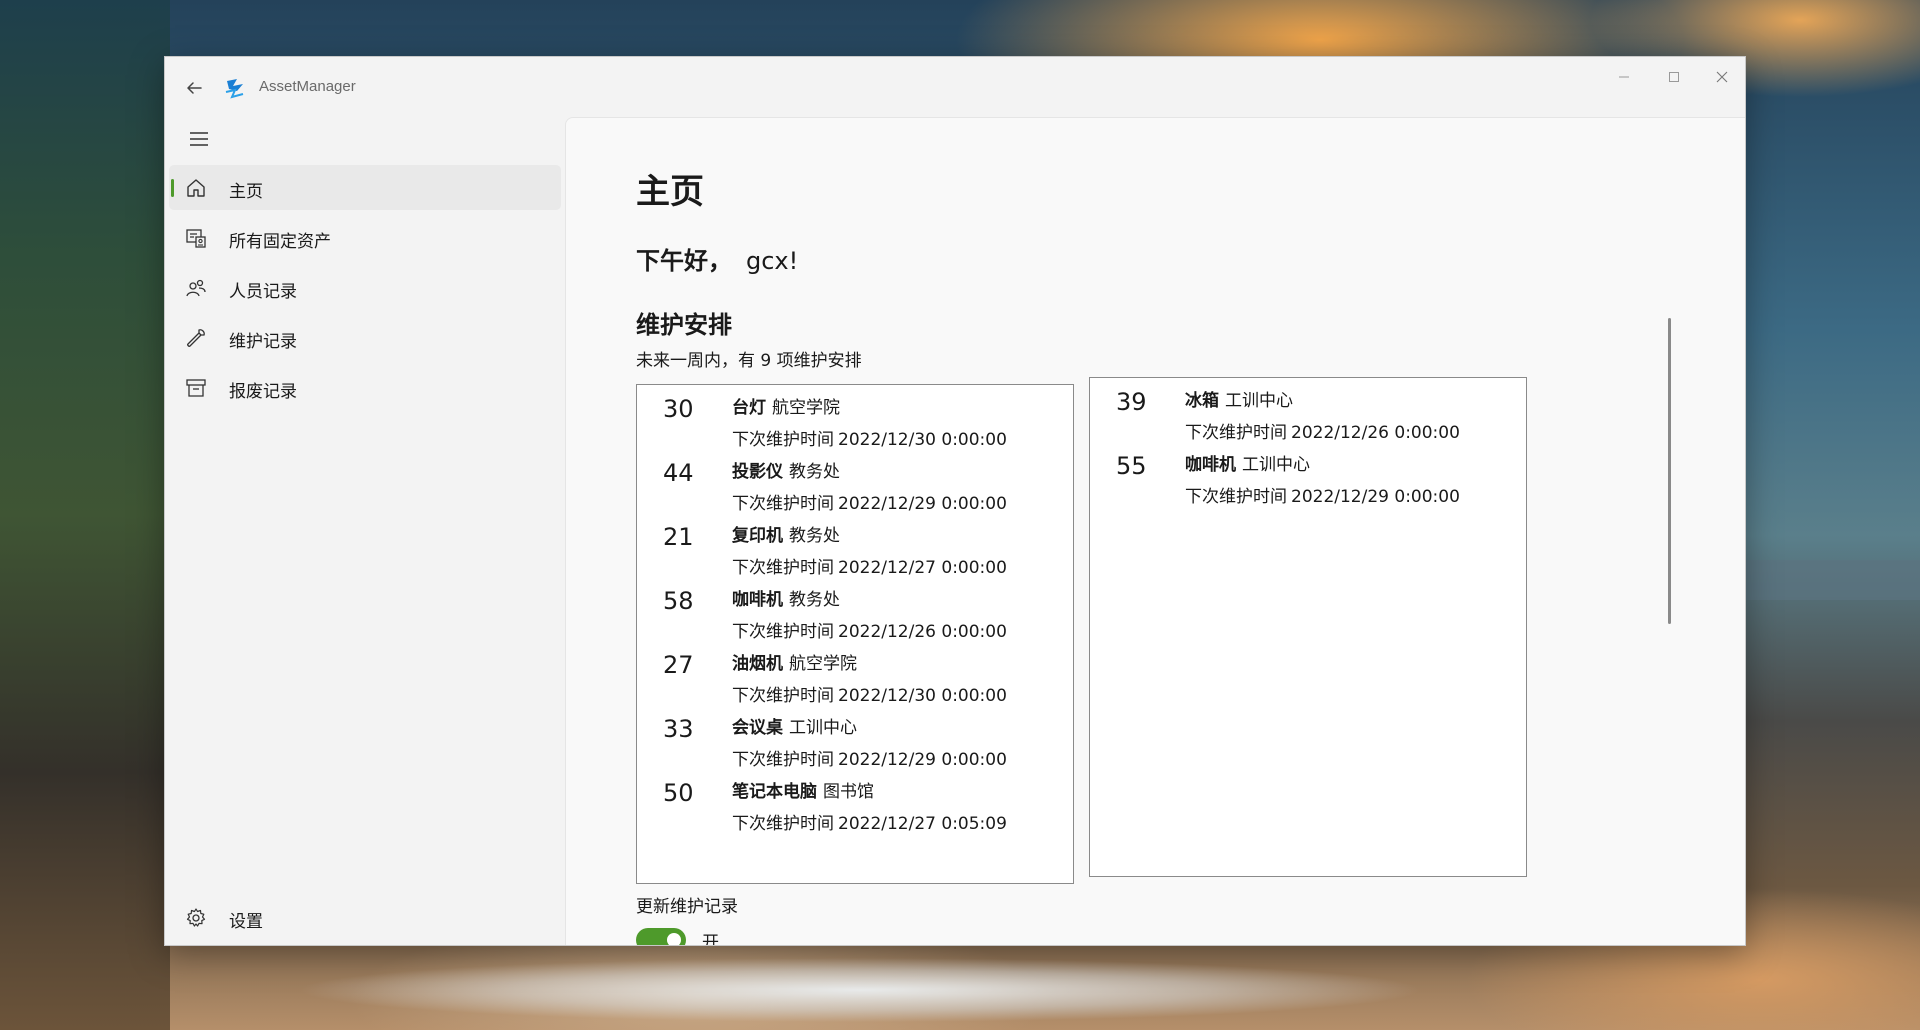  I want to click on nav-item-label: 人员记录, so click(263, 292).